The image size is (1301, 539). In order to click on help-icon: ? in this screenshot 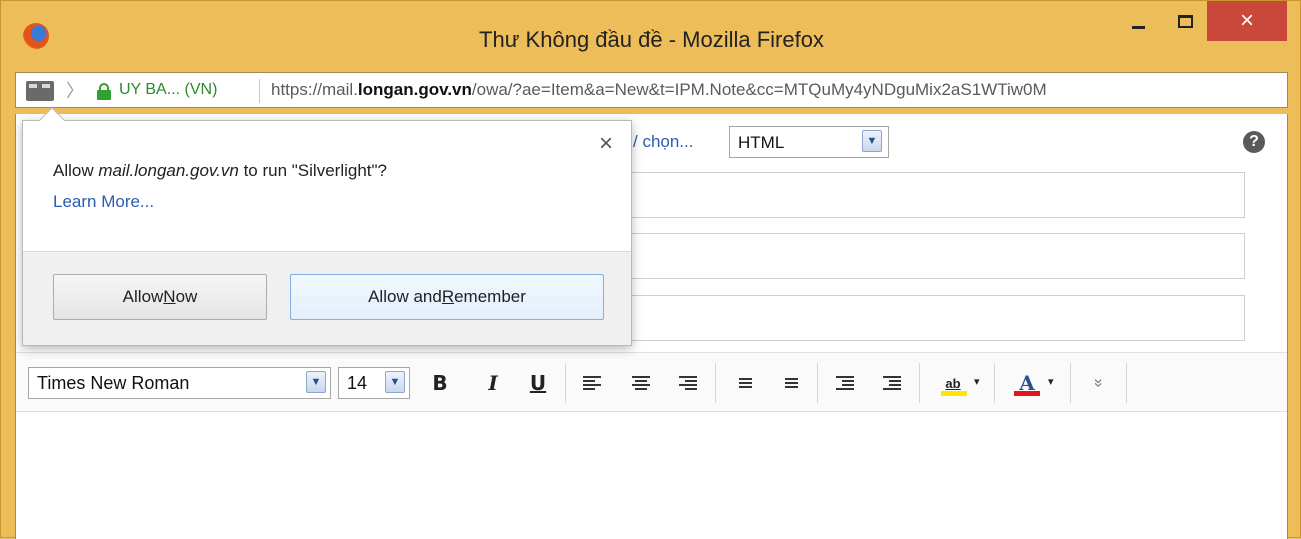, I will do `click(1254, 142)`.